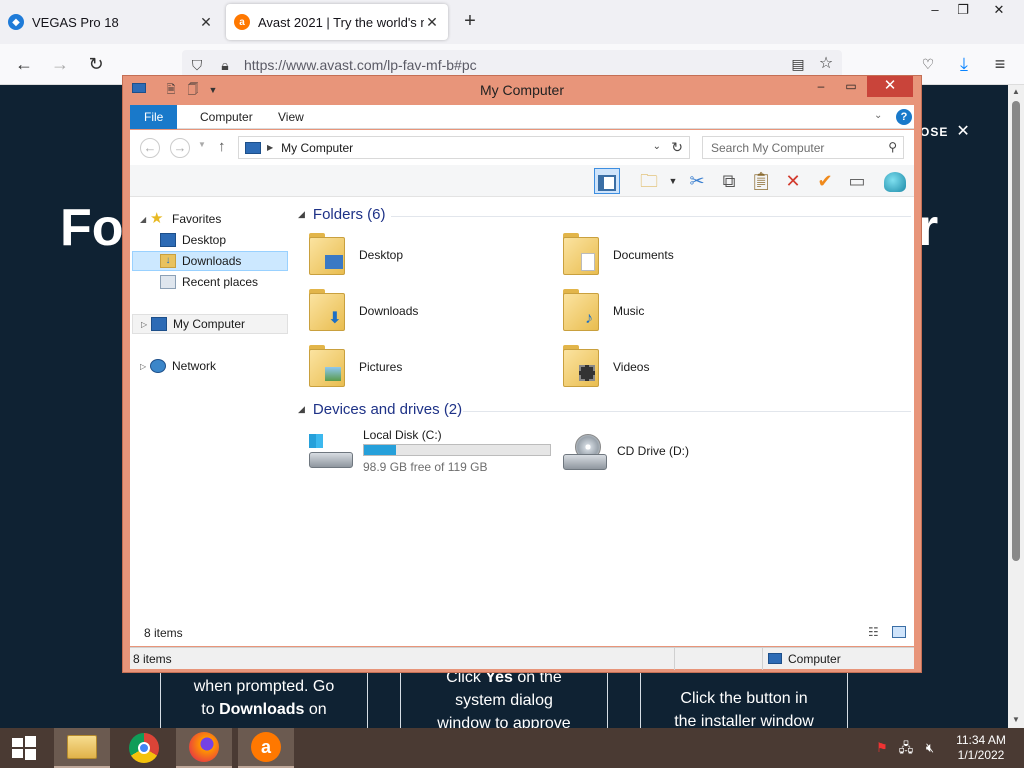  Describe the element at coordinates (427, 255) in the screenshot. I see `folder-desktop: Desktop` at that location.